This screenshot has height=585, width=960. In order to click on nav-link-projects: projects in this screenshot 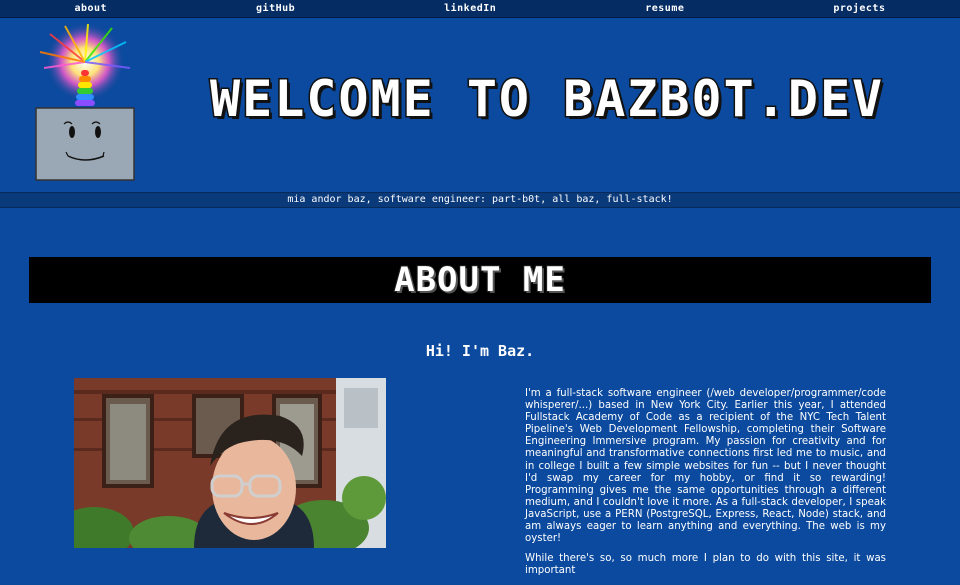, I will do `click(859, 8)`.